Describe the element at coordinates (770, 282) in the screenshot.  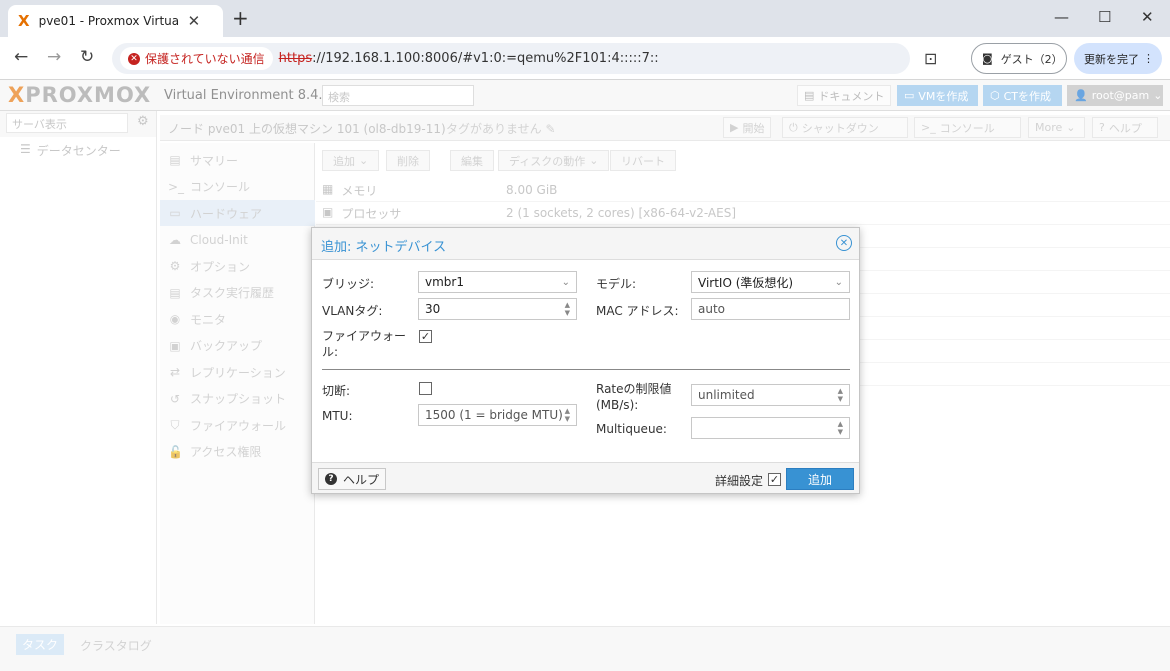
I see `model-select: VirtIO (準仮想化) ⌄` at that location.